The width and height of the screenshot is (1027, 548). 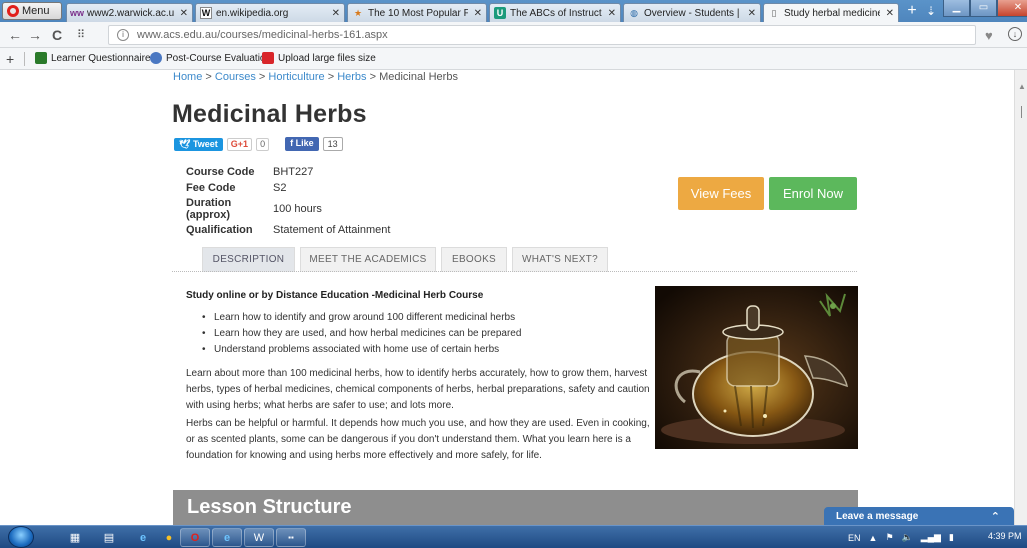 I want to click on google-plus-button: G+1, so click(x=239, y=144).